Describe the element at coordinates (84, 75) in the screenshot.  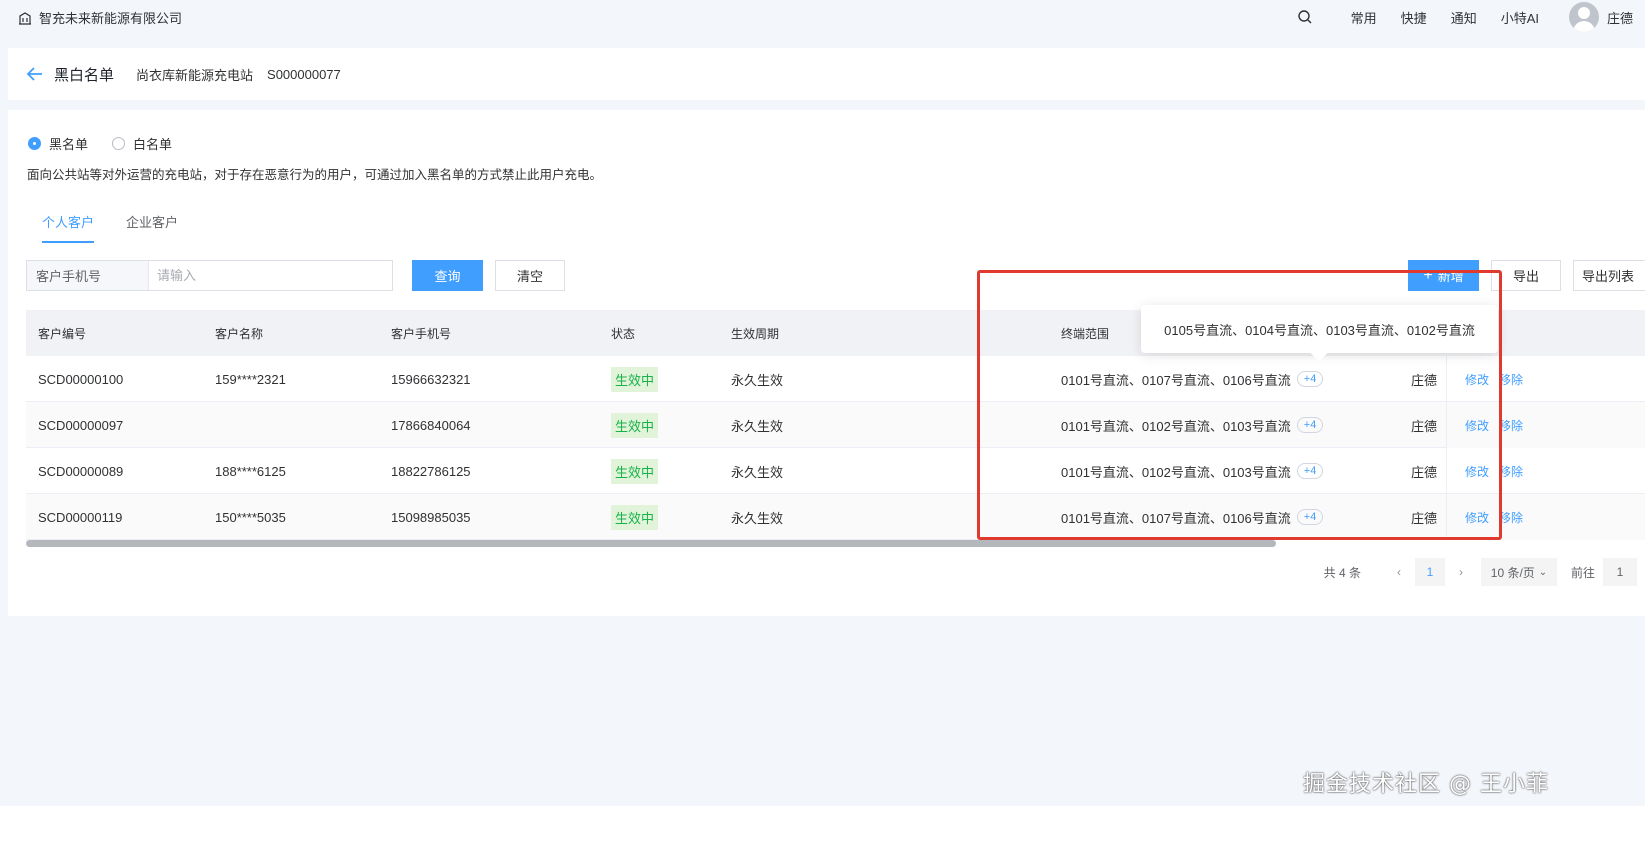
I see `page-title: 黑白名单` at that location.